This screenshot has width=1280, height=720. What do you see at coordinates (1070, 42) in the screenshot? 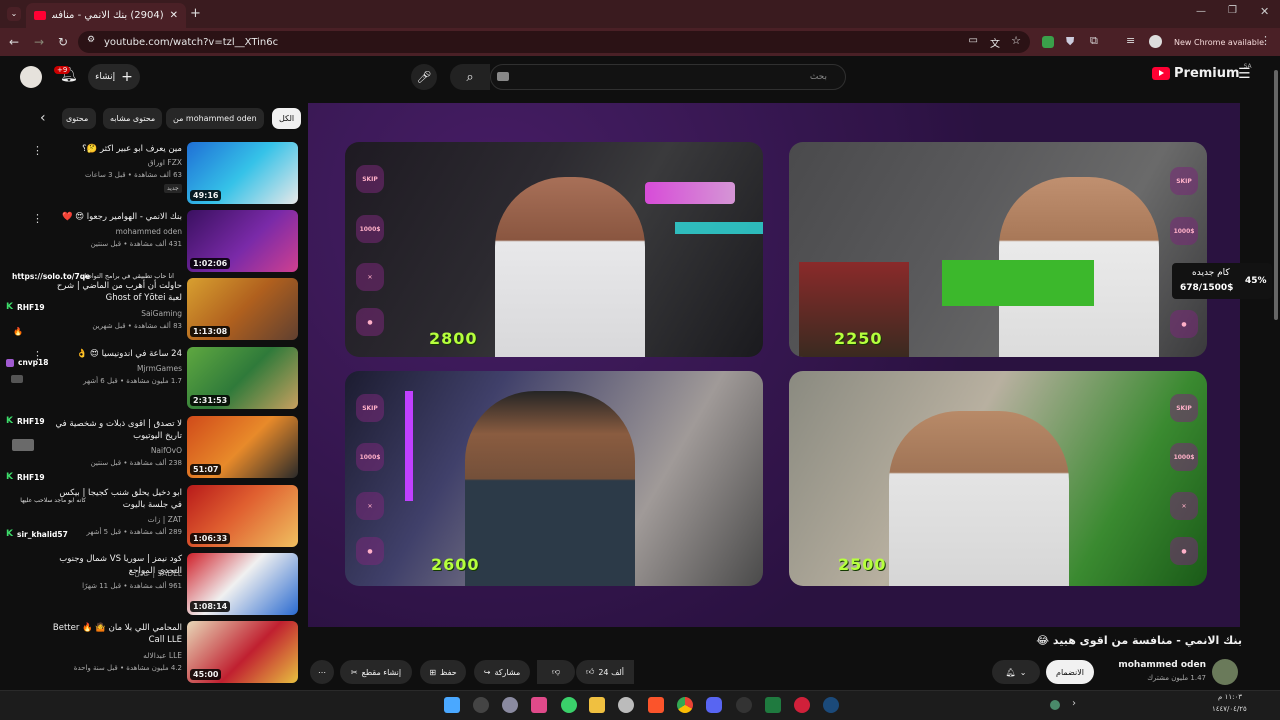
I see `extension-shield-icon: ⛊` at bounding box center [1070, 42].